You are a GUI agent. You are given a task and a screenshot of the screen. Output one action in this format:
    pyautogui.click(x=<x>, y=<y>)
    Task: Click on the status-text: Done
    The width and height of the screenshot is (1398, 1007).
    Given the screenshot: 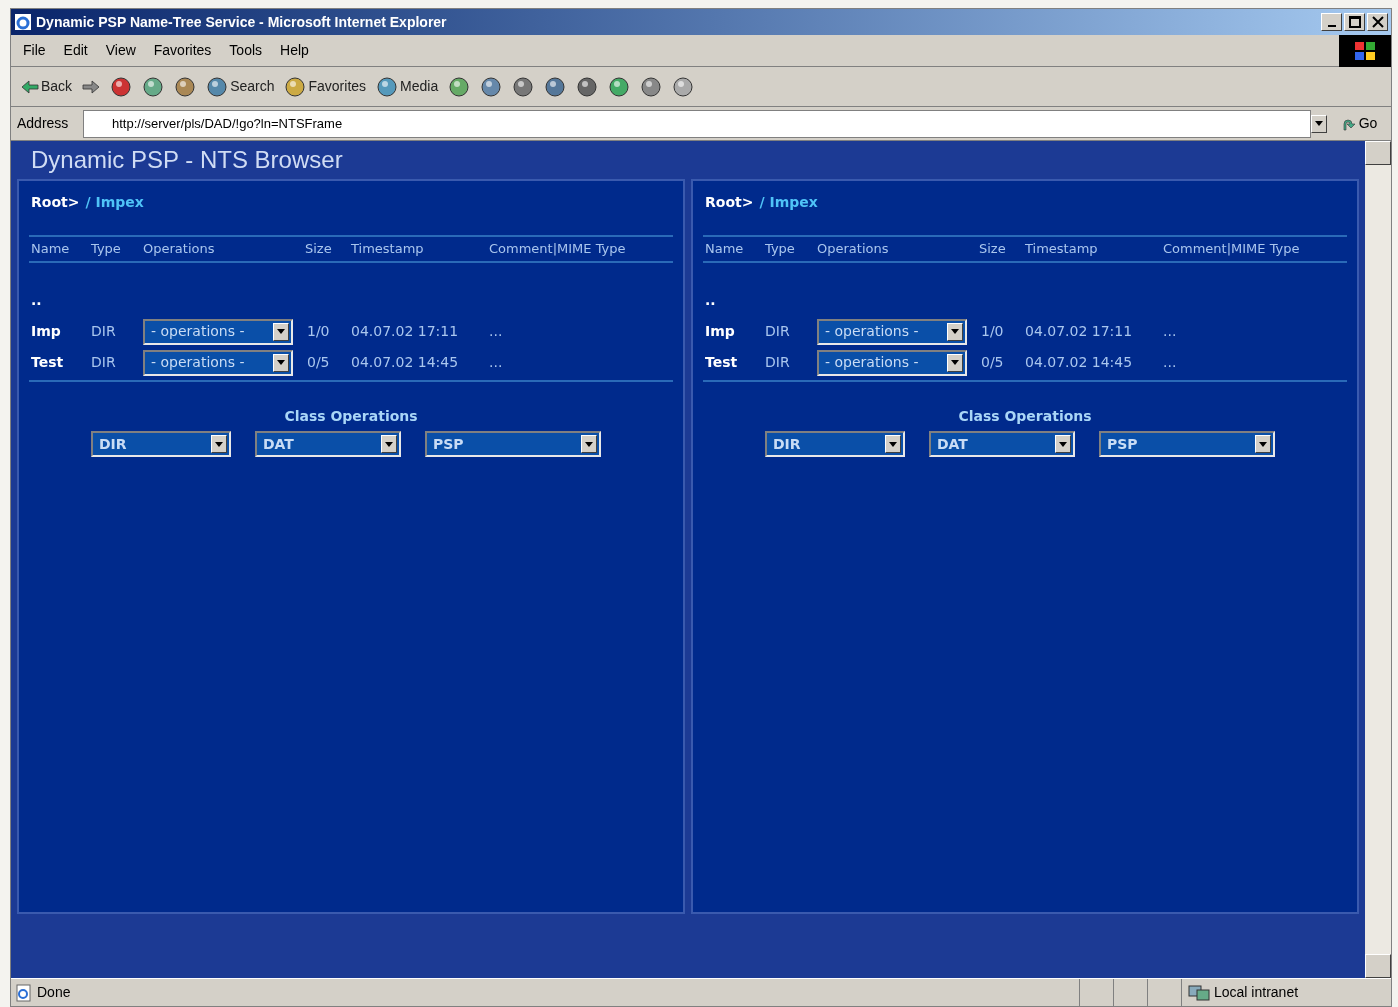 What is the action you would take?
    pyautogui.click(x=54, y=992)
    